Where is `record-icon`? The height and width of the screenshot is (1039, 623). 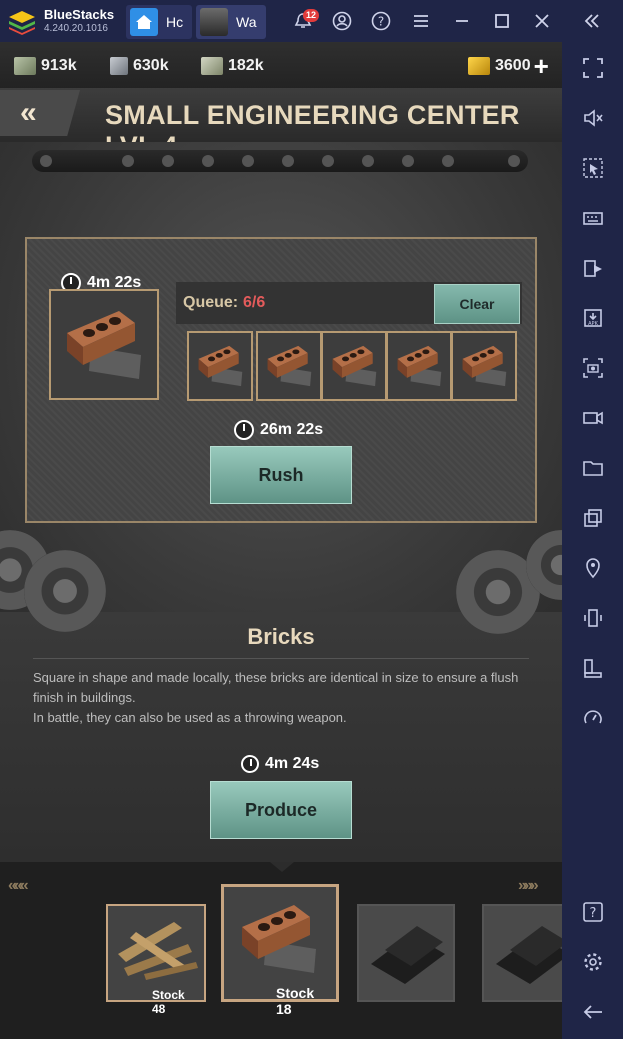 record-icon is located at coordinates (593, 418).